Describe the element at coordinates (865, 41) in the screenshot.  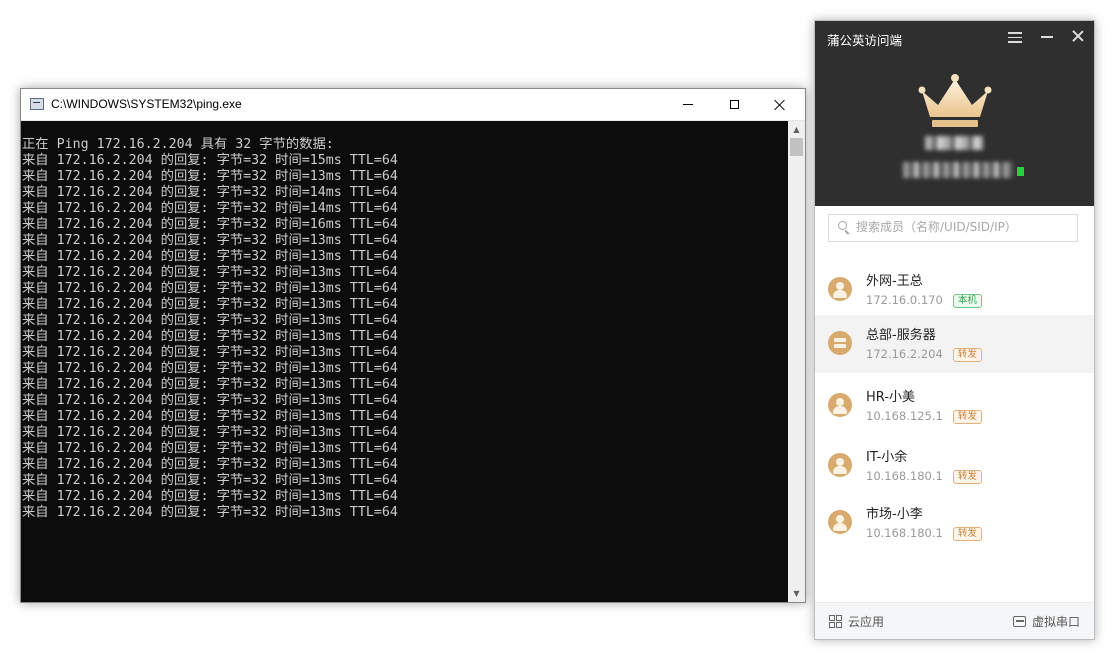
I see `client-title: 蒲公英访问端` at that location.